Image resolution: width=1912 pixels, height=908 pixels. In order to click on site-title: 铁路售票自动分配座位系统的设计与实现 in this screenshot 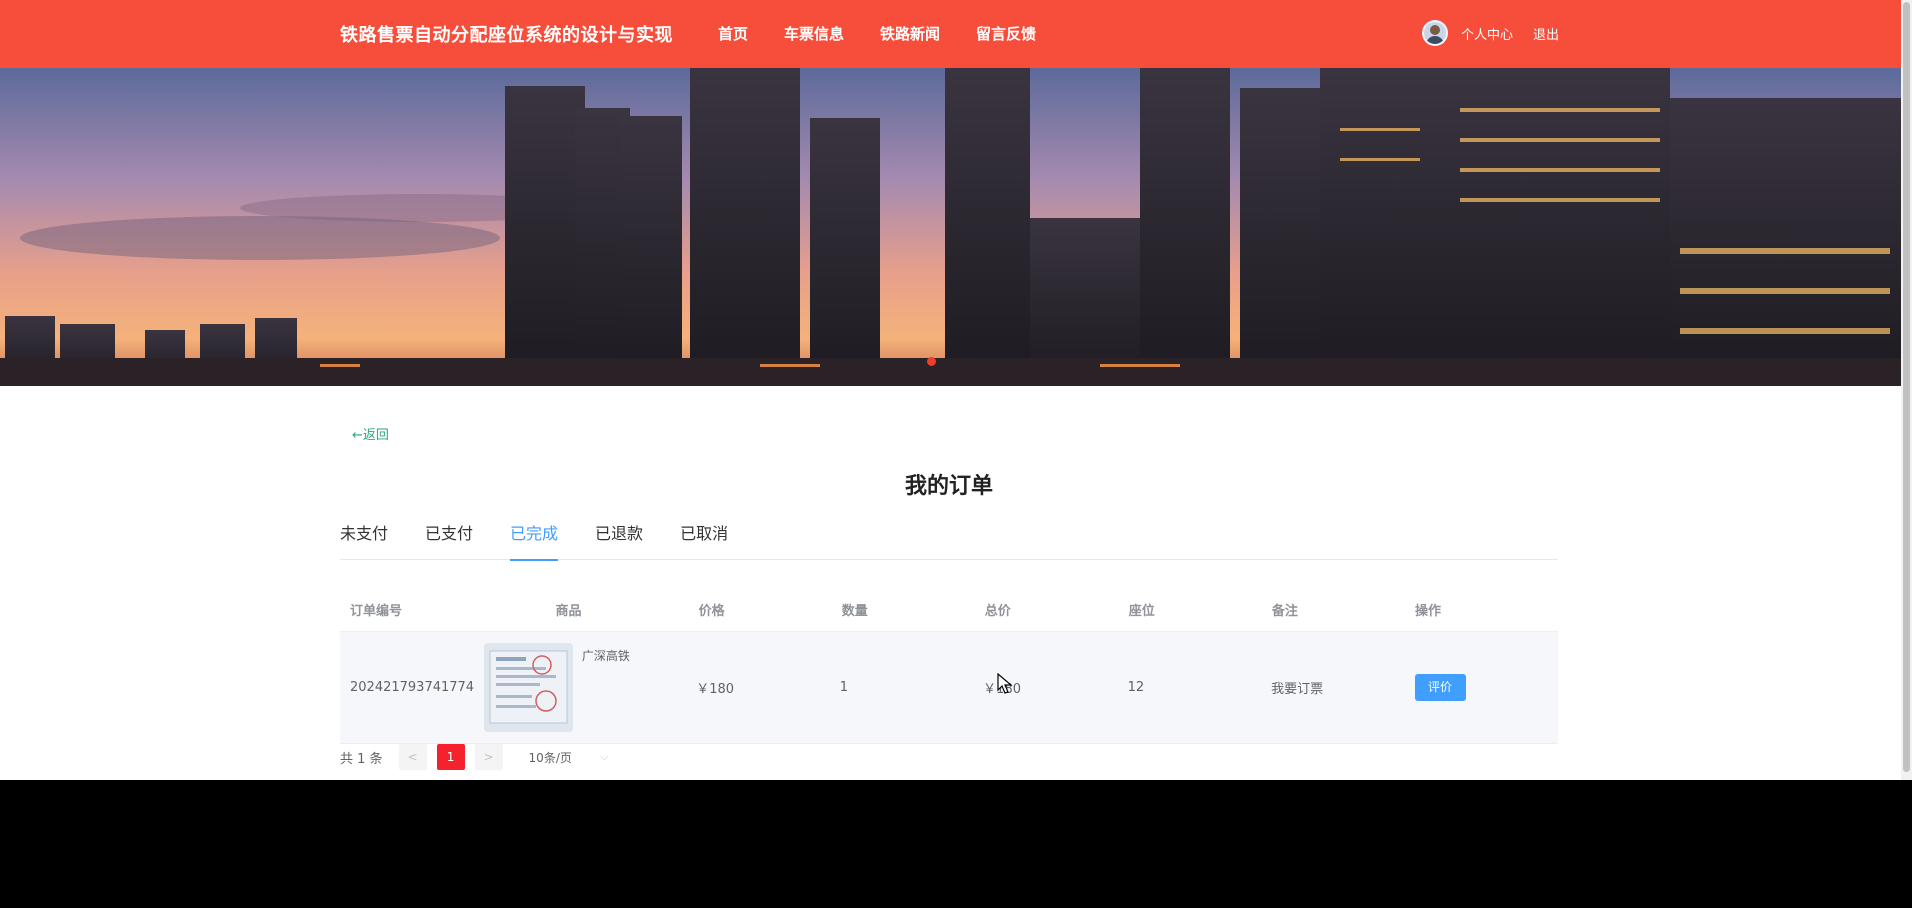, I will do `click(506, 35)`.